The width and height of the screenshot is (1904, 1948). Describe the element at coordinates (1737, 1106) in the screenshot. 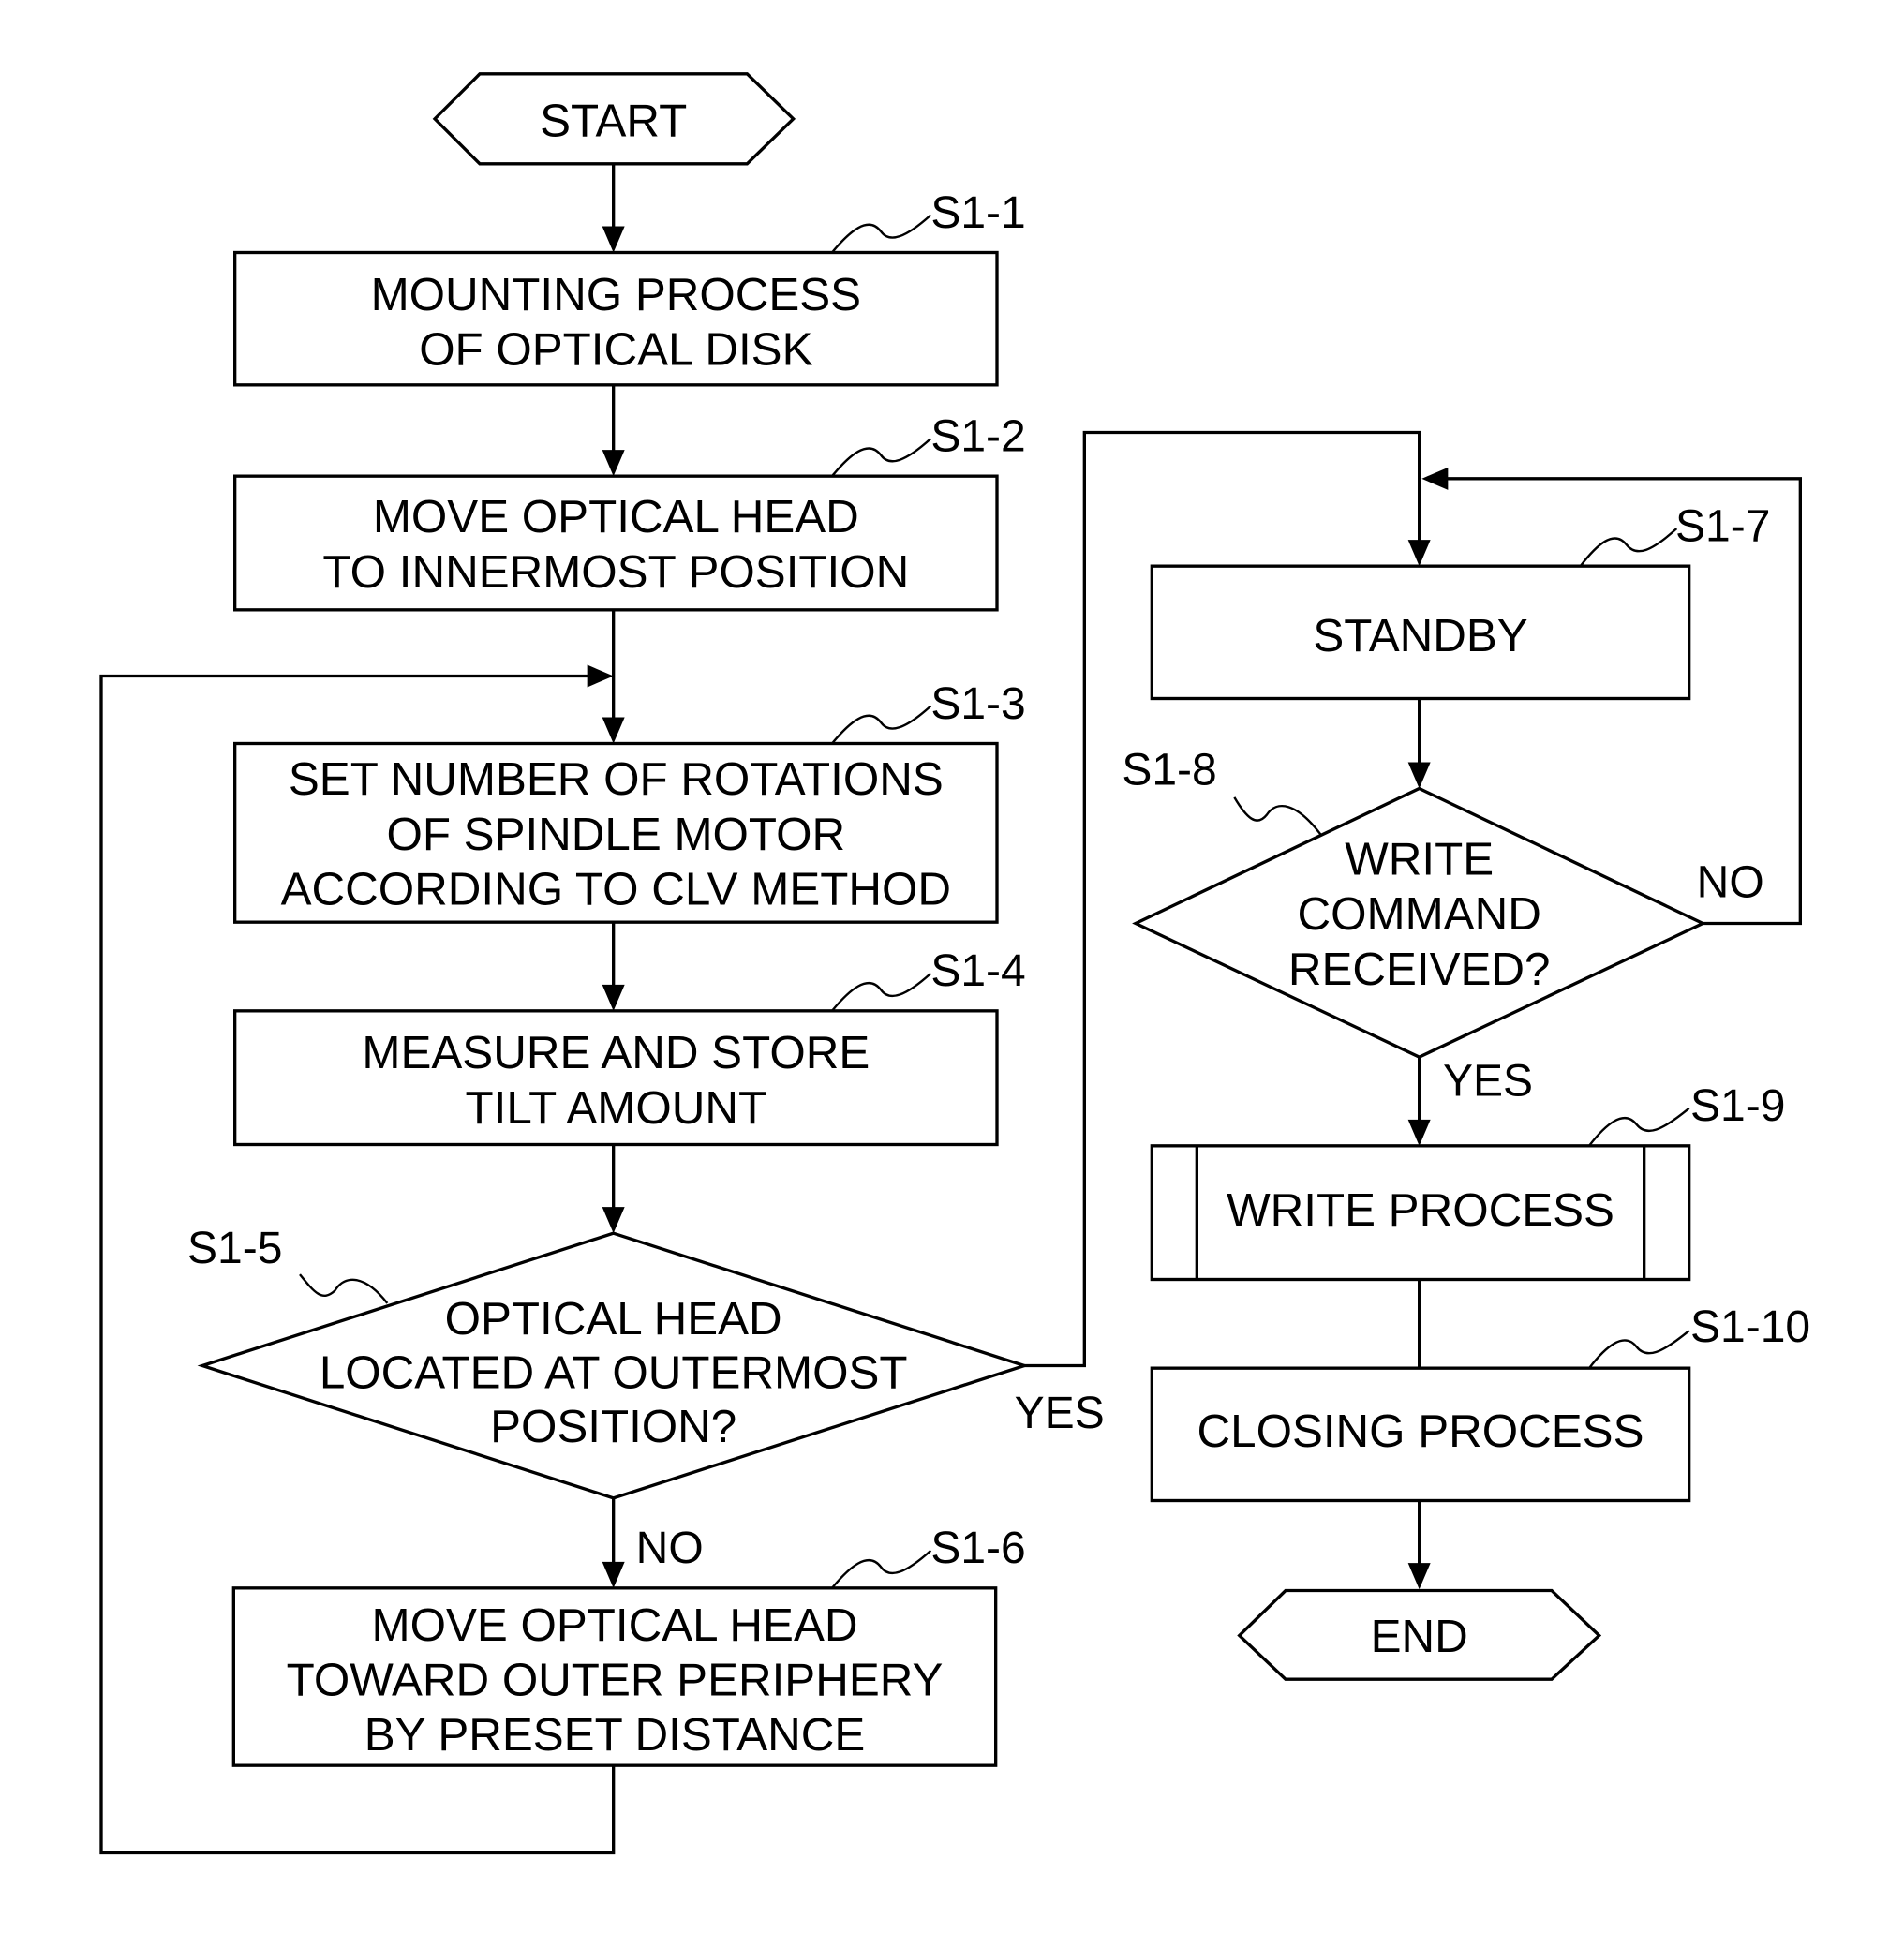

I see `step-label-s1-9: S1-9` at that location.